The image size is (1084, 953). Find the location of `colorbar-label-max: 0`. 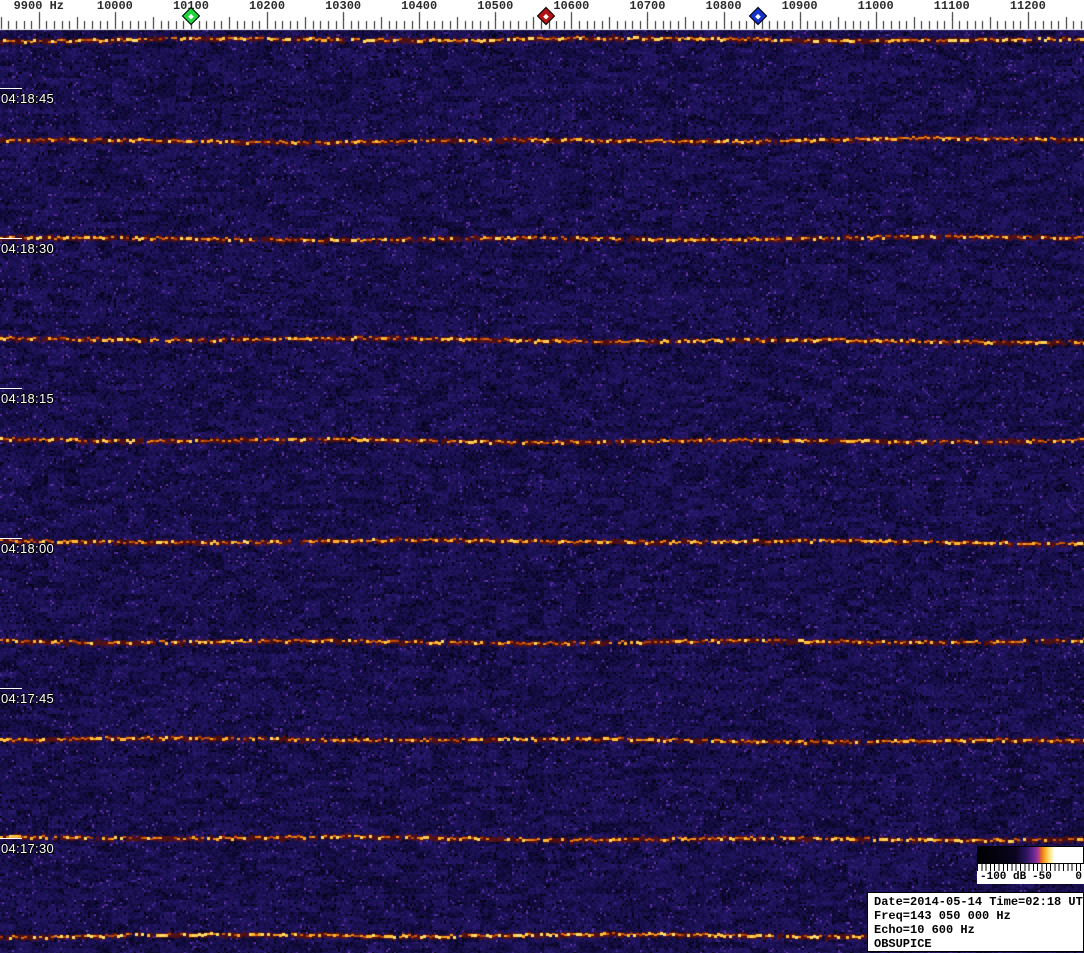

colorbar-label-max: 0 is located at coordinates (1078, 877).